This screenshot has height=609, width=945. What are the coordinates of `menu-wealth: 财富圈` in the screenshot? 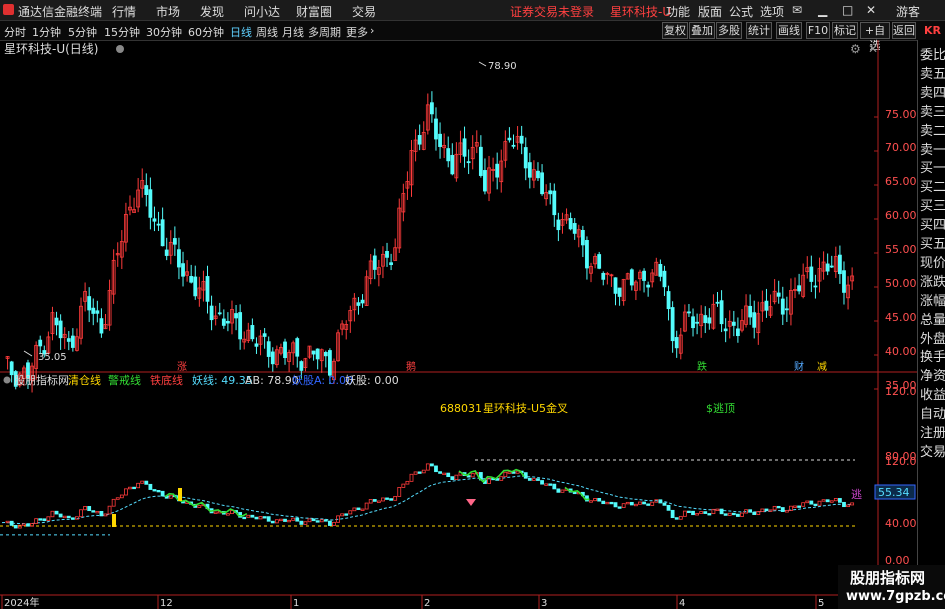 It's located at (314, 11).